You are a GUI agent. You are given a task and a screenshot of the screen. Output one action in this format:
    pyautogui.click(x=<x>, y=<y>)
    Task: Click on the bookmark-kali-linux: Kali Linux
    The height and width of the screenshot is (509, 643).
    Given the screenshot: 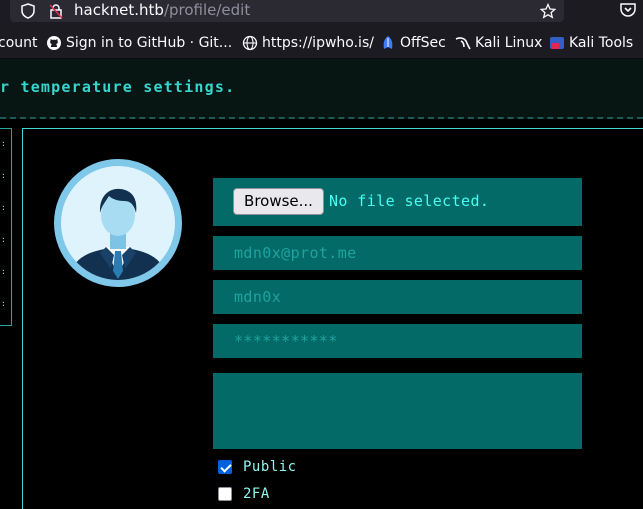 What is the action you would take?
    pyautogui.click(x=498, y=43)
    